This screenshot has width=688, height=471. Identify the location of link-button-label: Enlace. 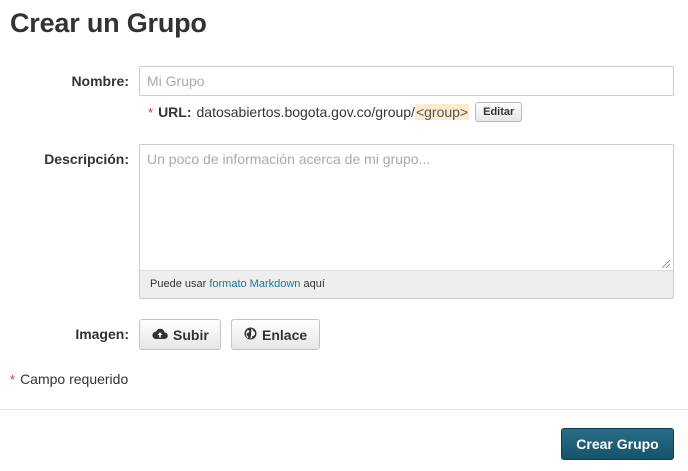
(285, 334).